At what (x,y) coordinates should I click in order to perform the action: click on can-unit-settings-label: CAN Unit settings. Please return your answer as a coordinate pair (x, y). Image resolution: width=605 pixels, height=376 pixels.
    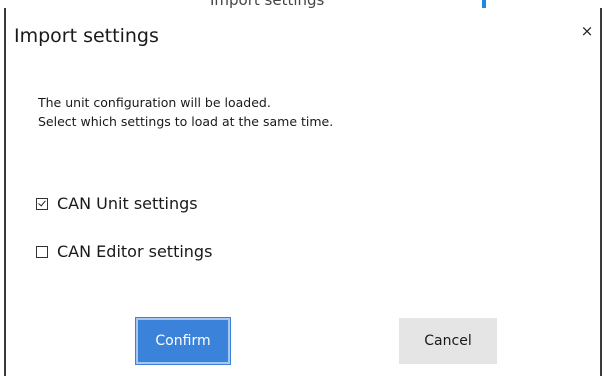
    Looking at the image, I should click on (127, 203).